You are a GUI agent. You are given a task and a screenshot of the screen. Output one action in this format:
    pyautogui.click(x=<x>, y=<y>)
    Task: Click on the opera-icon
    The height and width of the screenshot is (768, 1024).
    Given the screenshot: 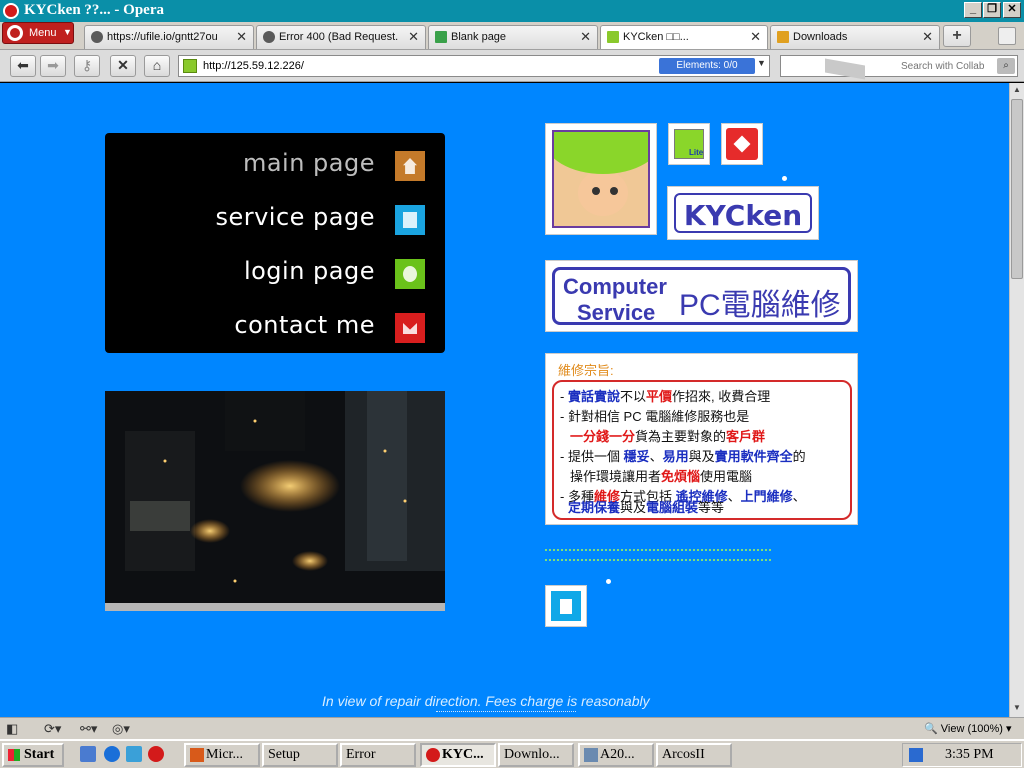 What is the action you would take?
    pyautogui.click(x=156, y=754)
    